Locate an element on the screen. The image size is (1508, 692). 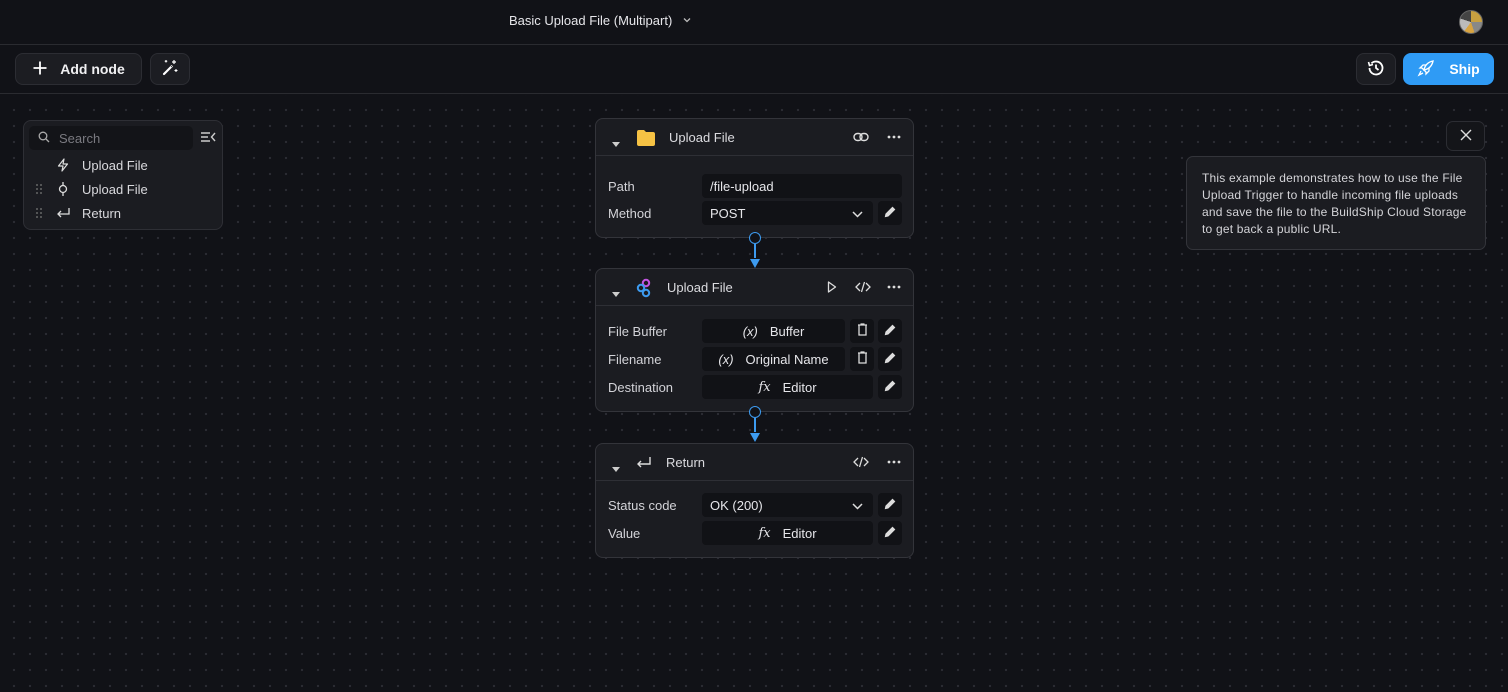
collapse-panel-icon is located at coordinates (208, 138).